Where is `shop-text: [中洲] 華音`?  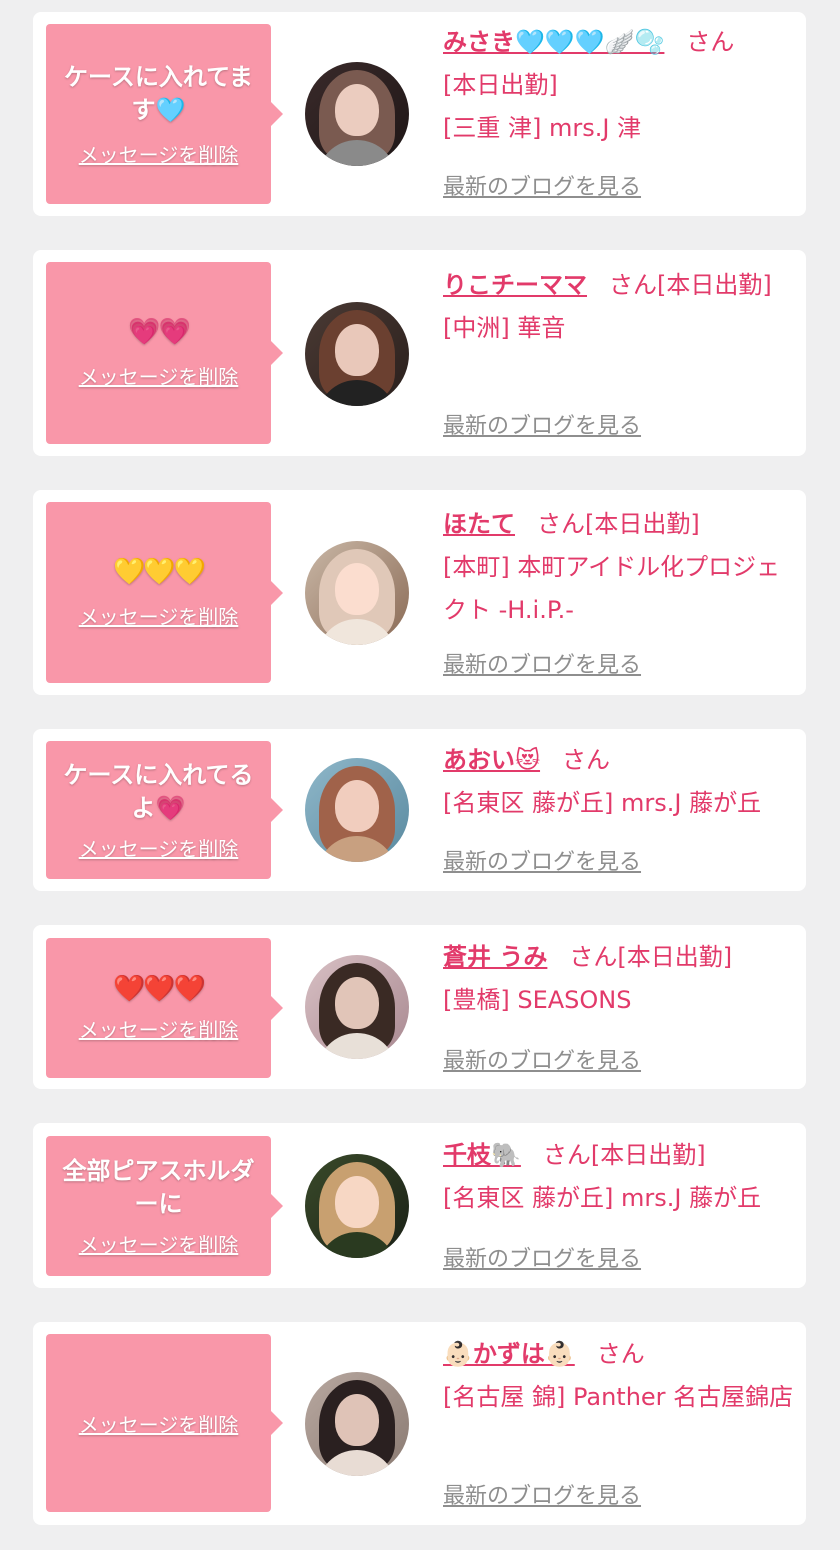
shop-text: [中洲] 華音 is located at coordinates (504, 328).